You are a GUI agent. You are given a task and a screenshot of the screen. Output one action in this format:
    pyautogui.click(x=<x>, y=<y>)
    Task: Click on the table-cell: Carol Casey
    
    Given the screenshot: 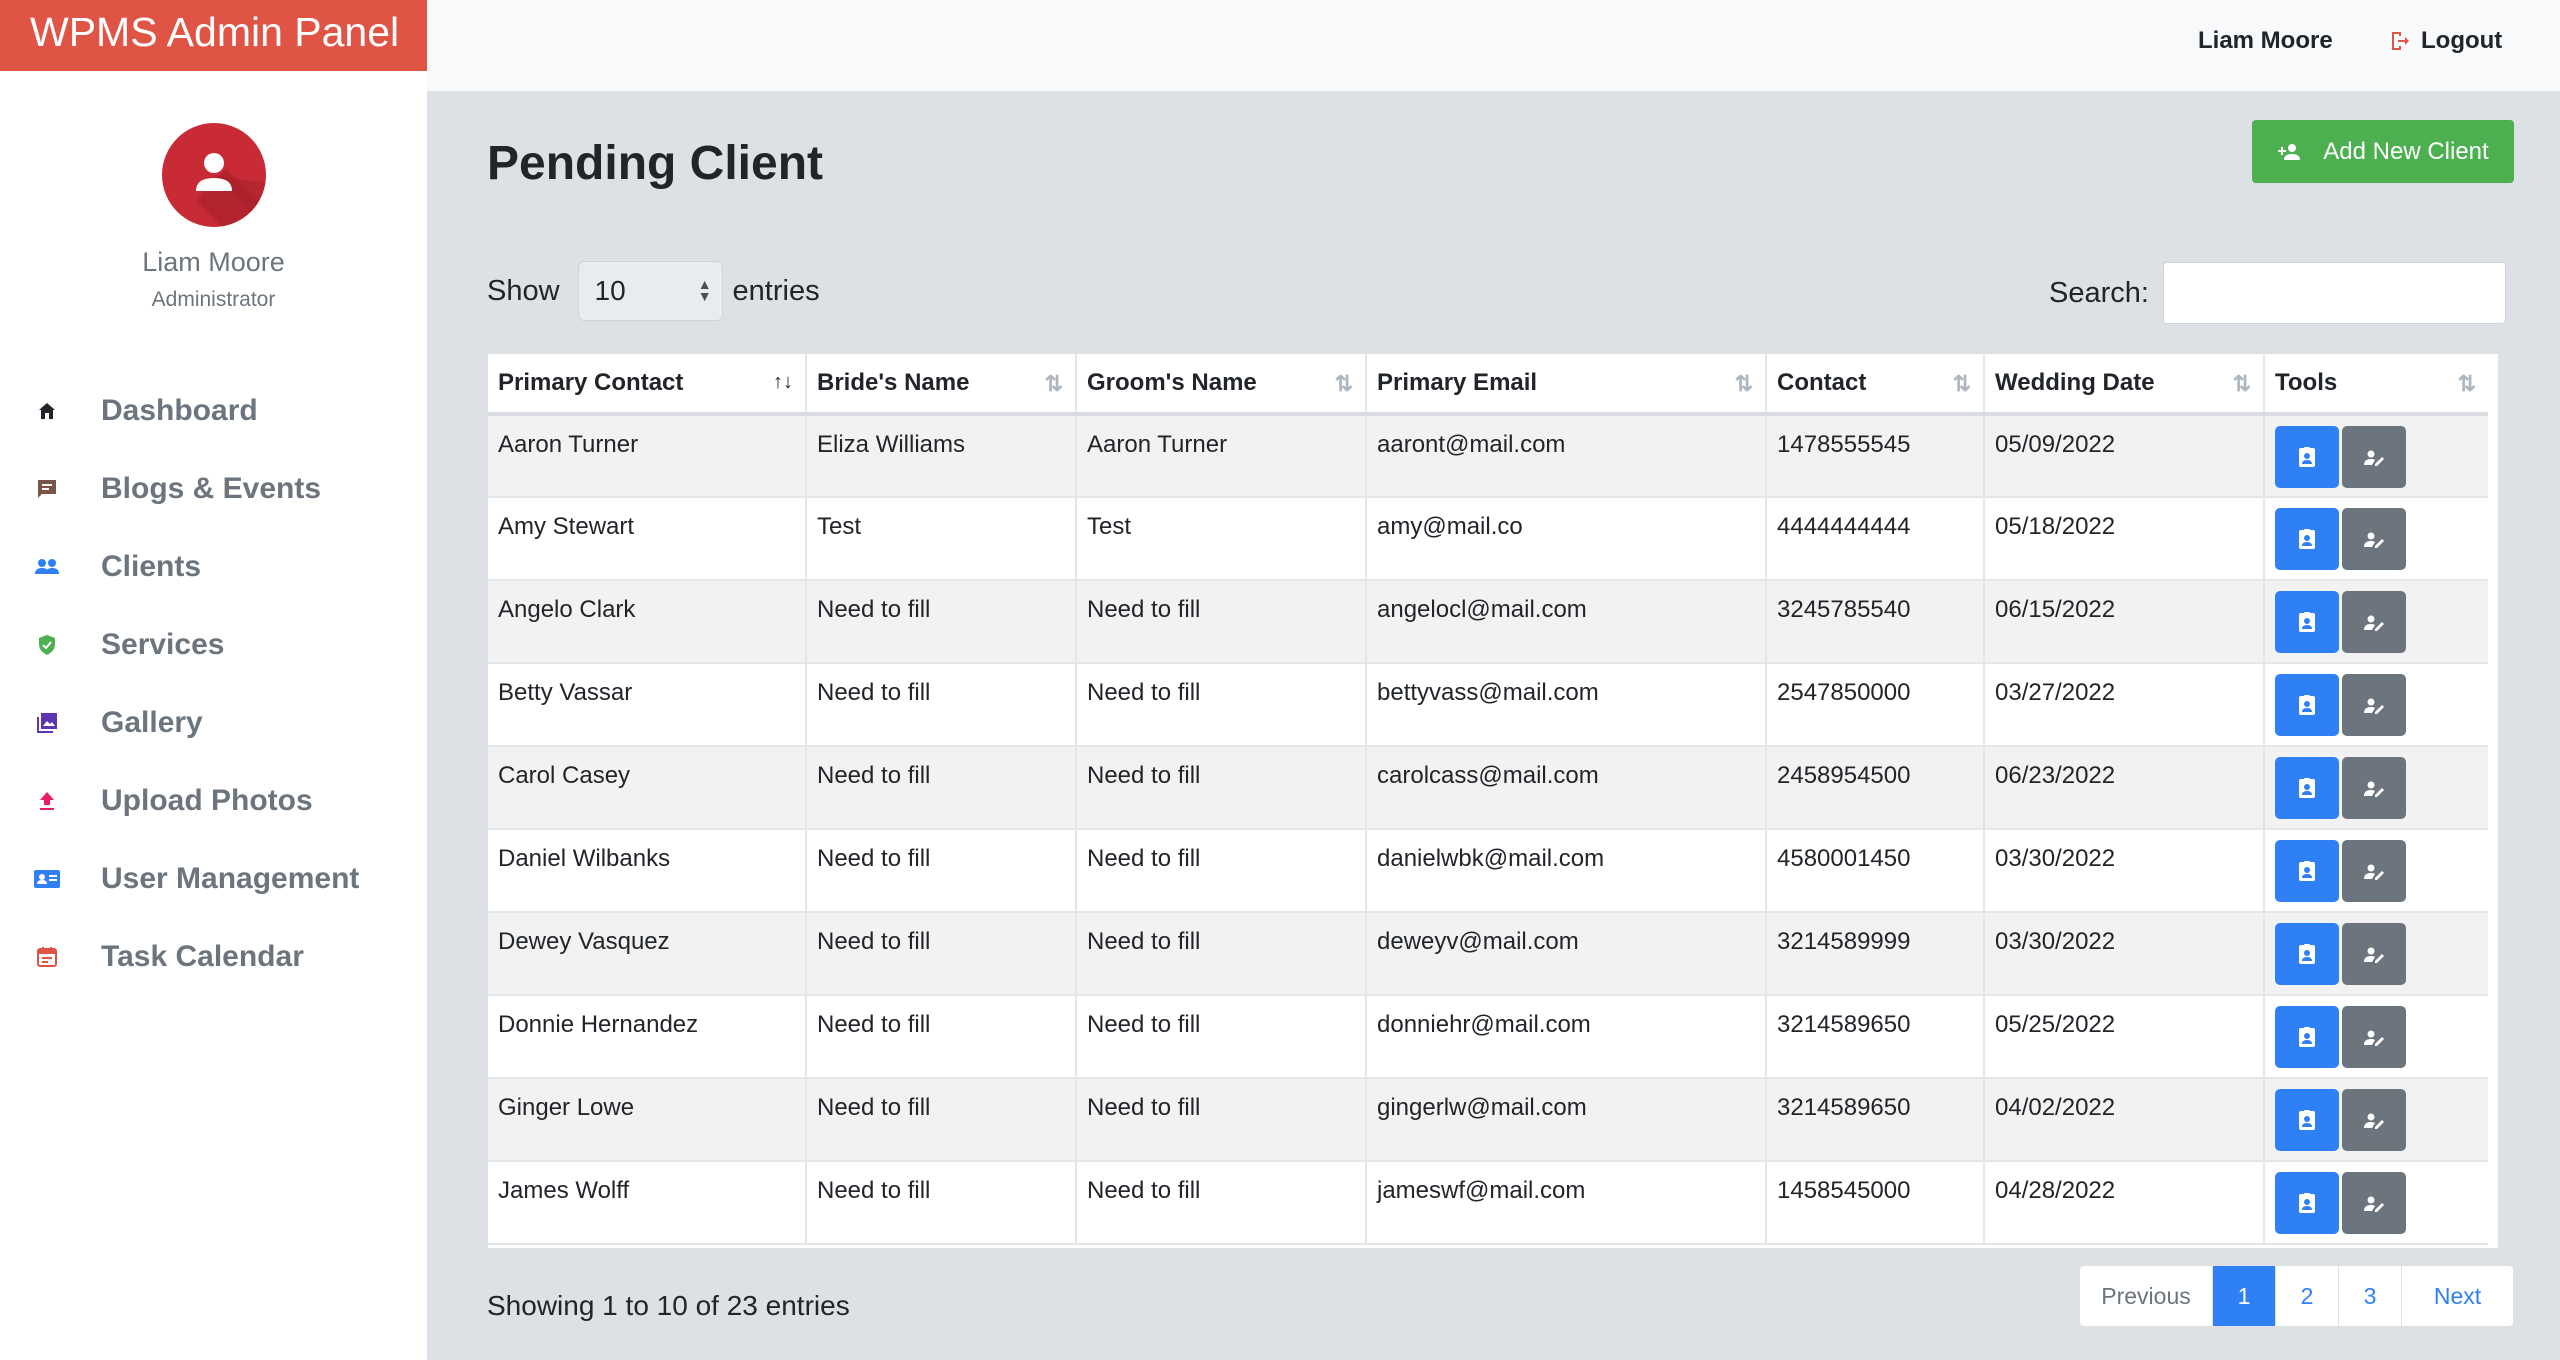 What is the action you would take?
    pyautogui.click(x=647, y=788)
    